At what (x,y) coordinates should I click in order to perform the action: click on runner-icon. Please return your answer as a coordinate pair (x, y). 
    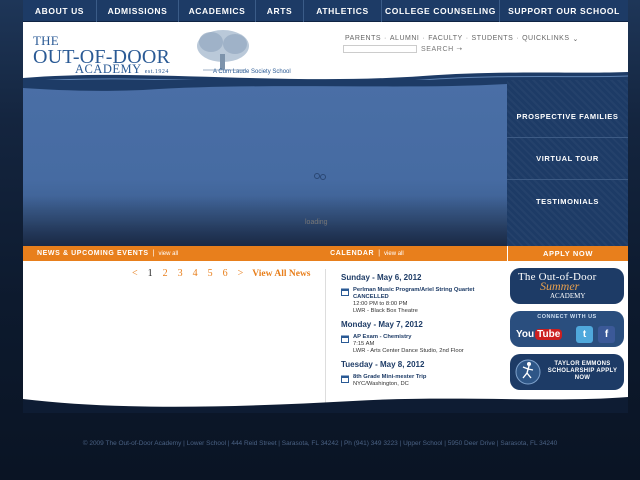
    Looking at the image, I should click on (528, 372).